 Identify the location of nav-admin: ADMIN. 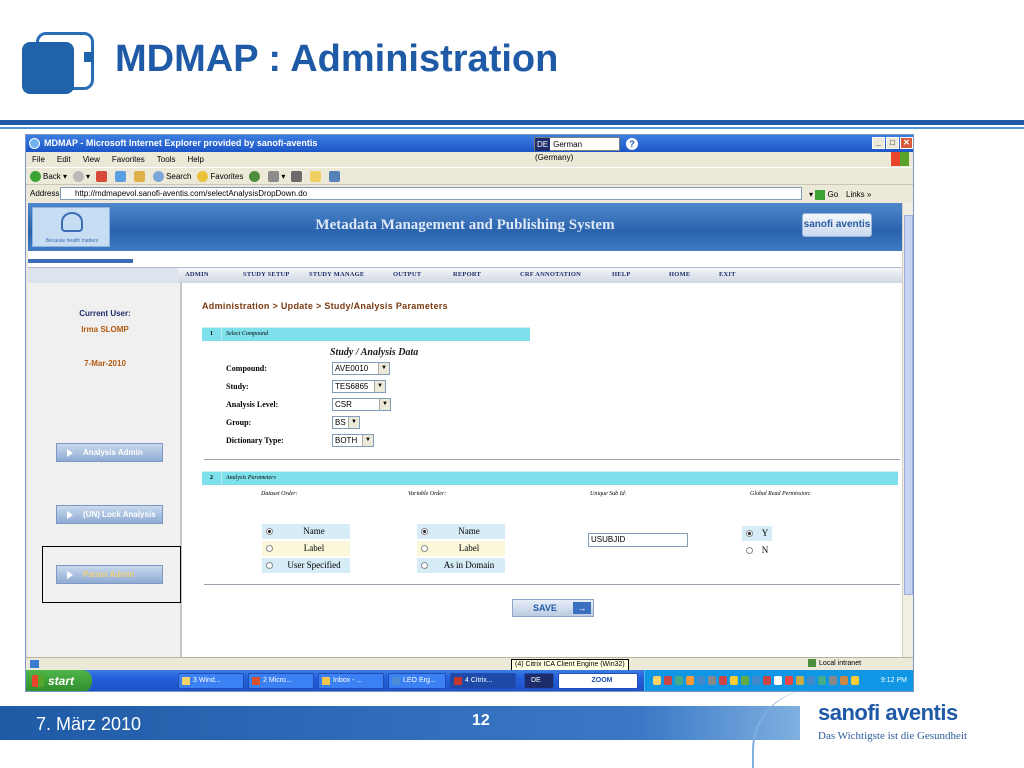
(197, 274).